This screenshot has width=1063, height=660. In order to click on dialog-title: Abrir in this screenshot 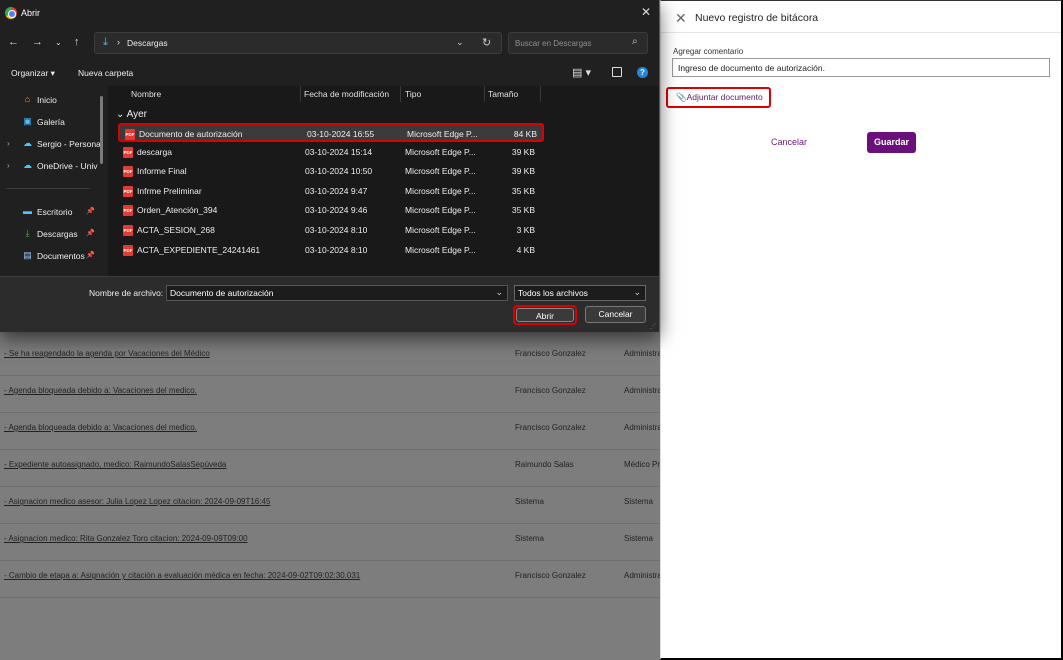, I will do `click(31, 13)`.